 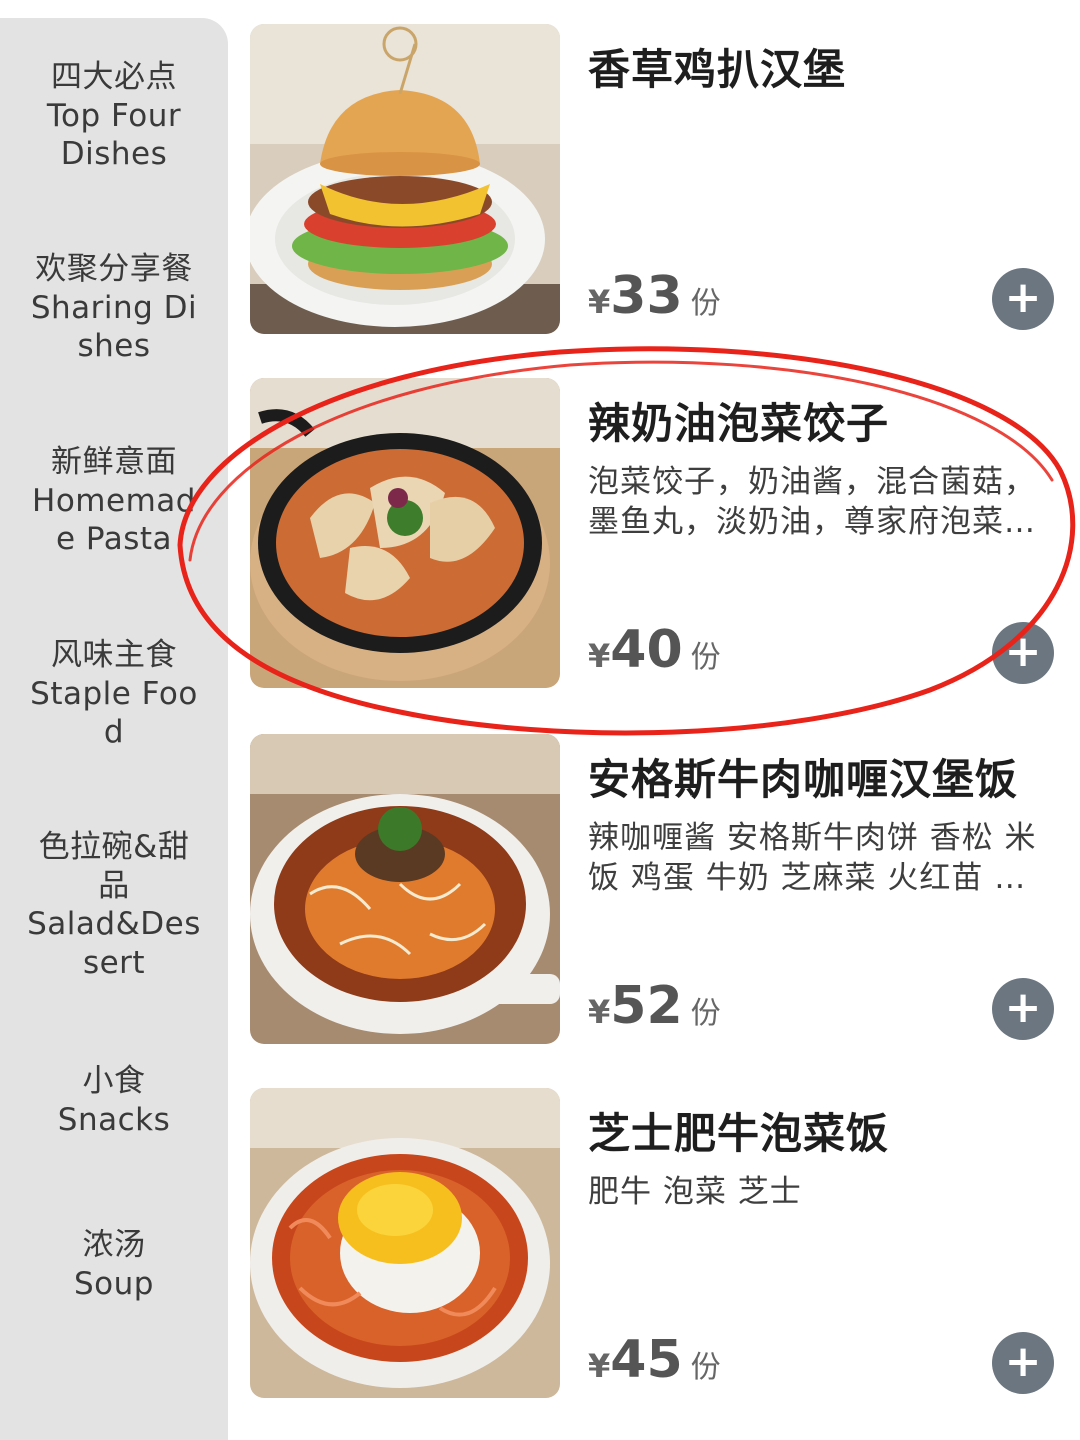 What do you see at coordinates (812, 482) in the screenshot?
I see `description-line: 泡菜饺子，奶油酱，混合菌菇，` at bounding box center [812, 482].